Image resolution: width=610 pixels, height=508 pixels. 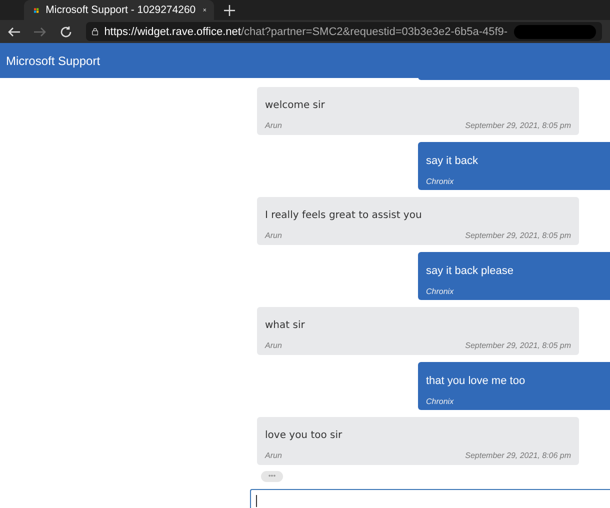 What do you see at coordinates (53, 61) in the screenshot?
I see `header-title: Microsoft Support` at bounding box center [53, 61].